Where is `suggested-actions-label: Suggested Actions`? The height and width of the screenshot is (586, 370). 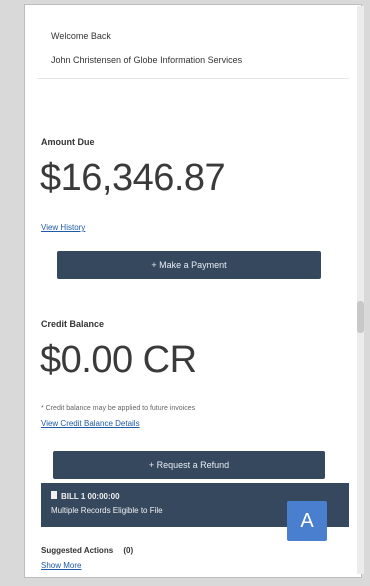
suggested-actions-label: Suggested Actions is located at coordinates (77, 550).